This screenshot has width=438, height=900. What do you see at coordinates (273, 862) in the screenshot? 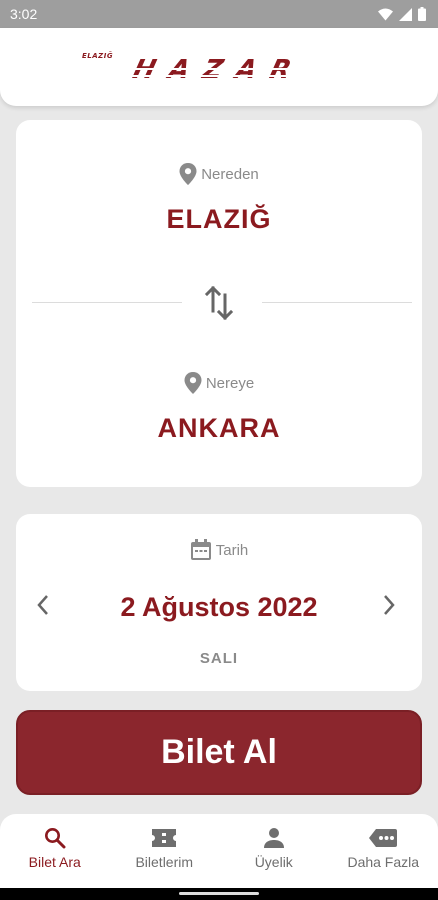
I see `nav-label: Üyelik` at bounding box center [273, 862].